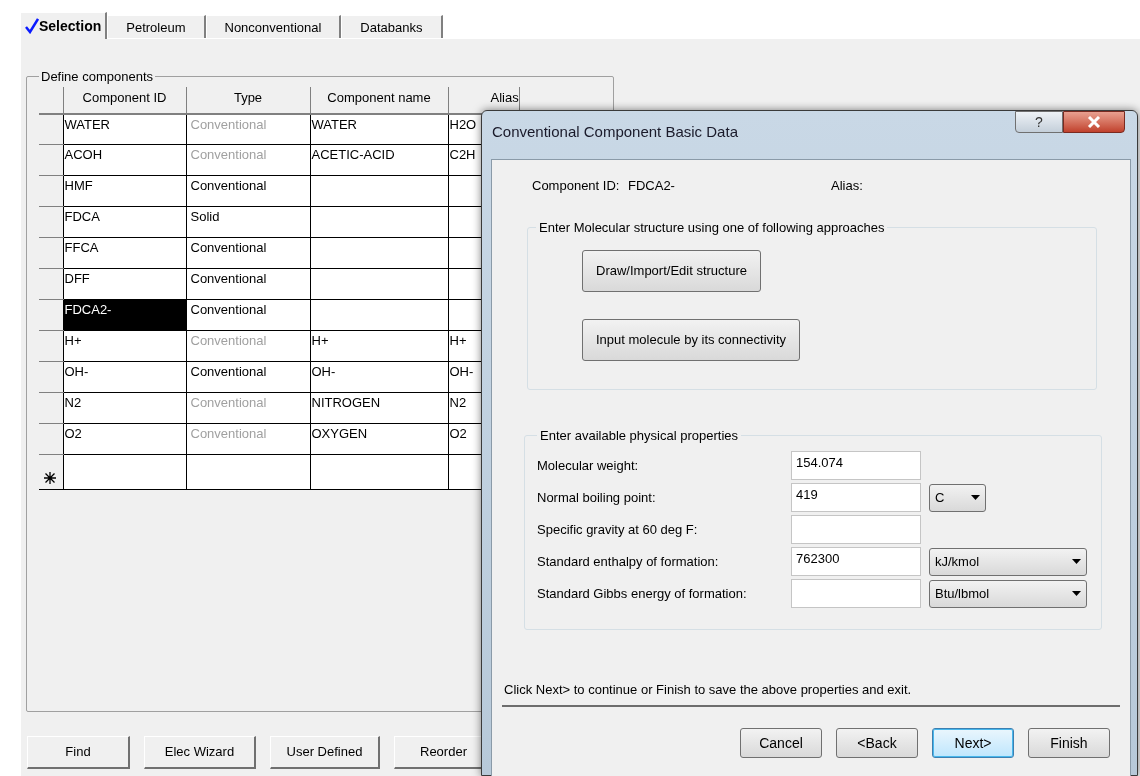 This screenshot has width=1140, height=776. What do you see at coordinates (856, 497) in the screenshot?
I see `input-field: 419` at bounding box center [856, 497].